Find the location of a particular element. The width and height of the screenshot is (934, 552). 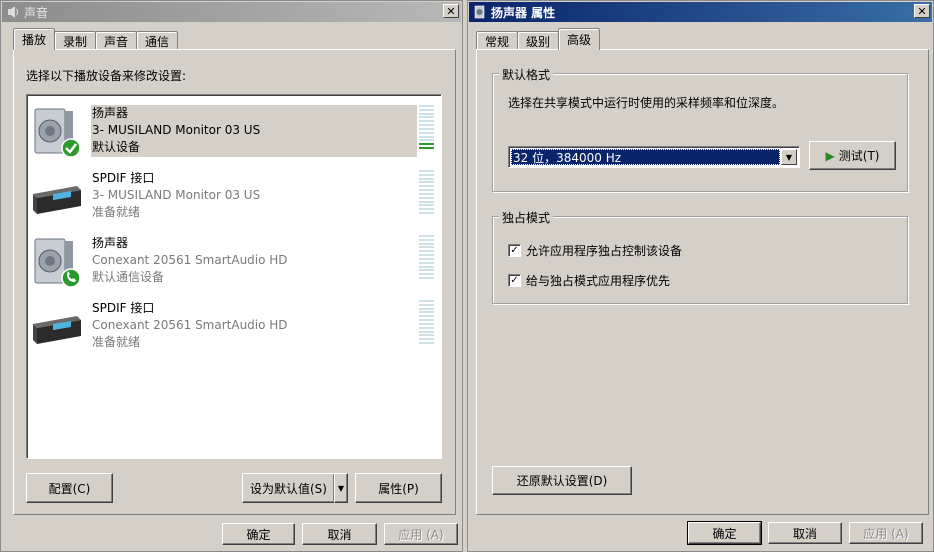

instruction-text: 选择以下播放设备来修改设置: is located at coordinates (106, 76).